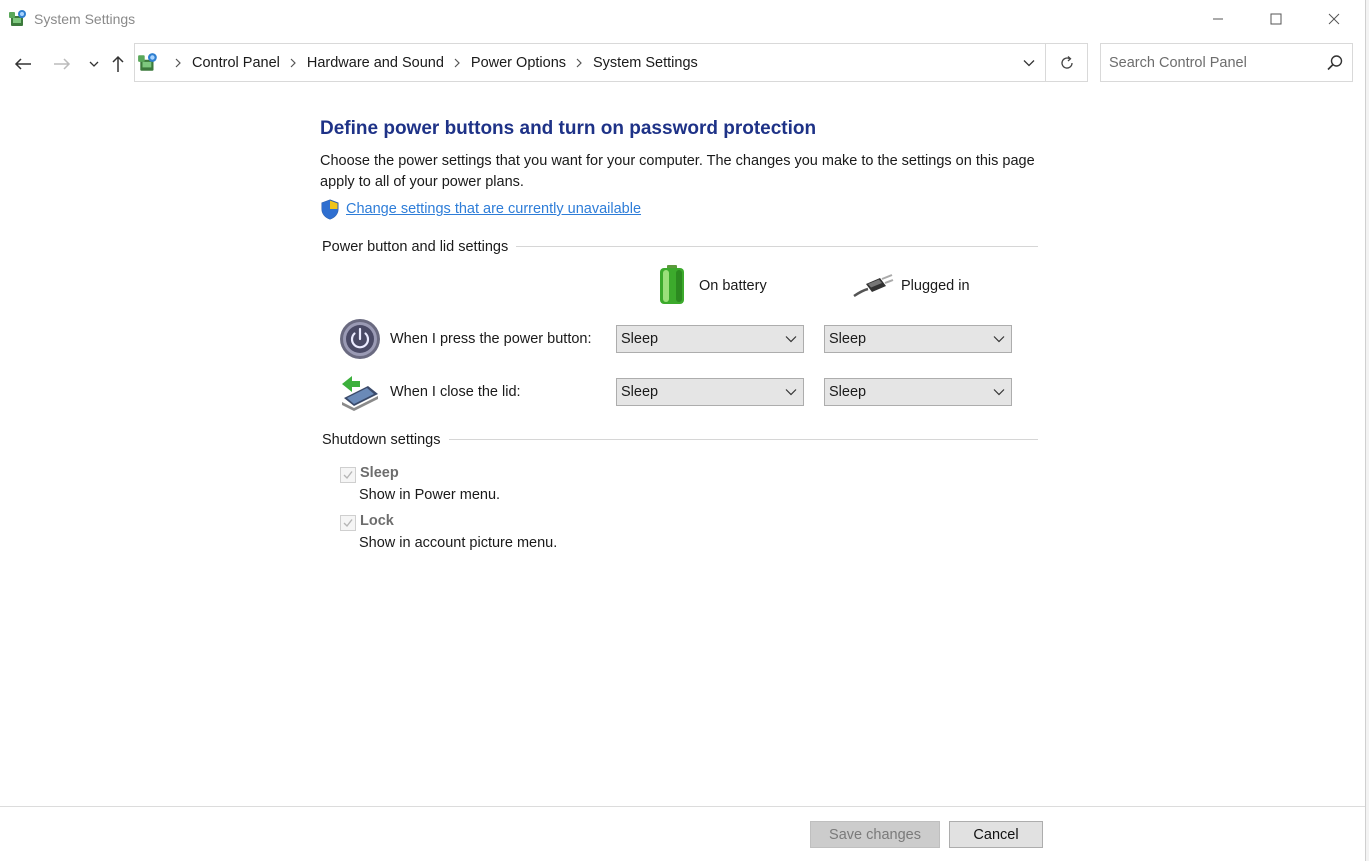  I want to click on uac-shield-icon, so click(330, 209).